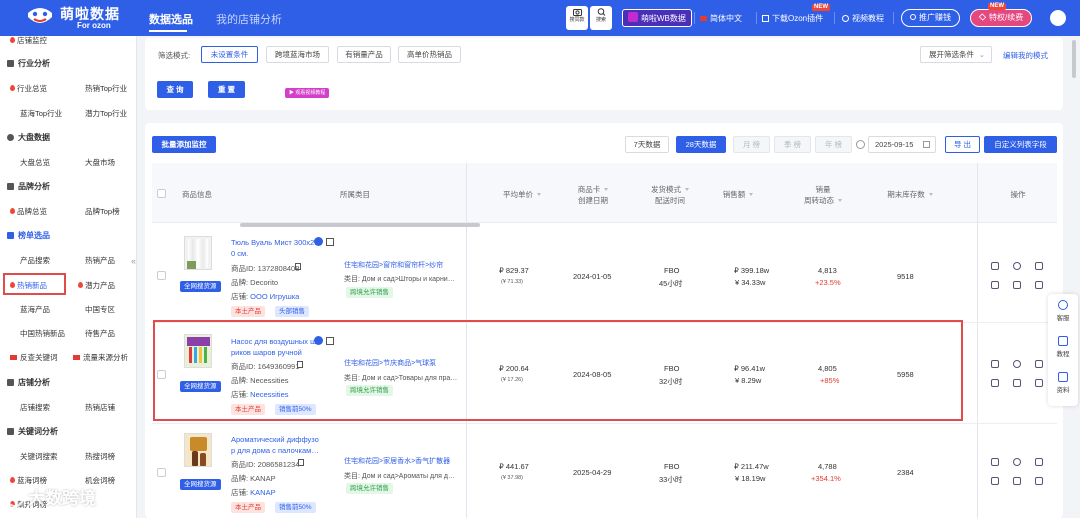  What do you see at coordinates (792, 144) in the screenshot?
I see `range-quarter-button: 季 榜` at bounding box center [792, 144].